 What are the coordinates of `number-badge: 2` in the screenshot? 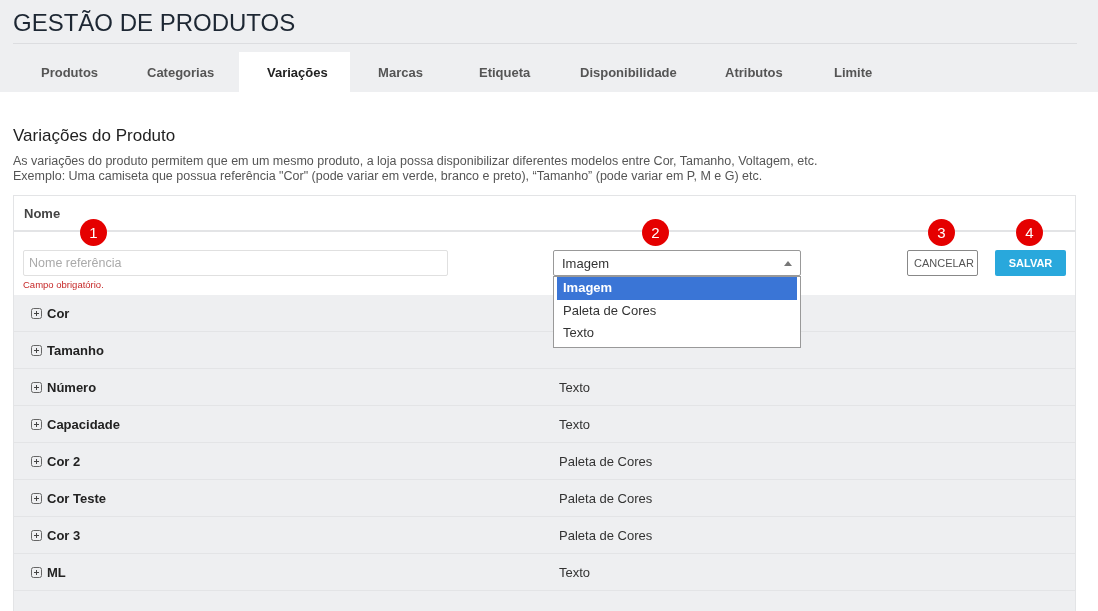 It's located at (655, 232).